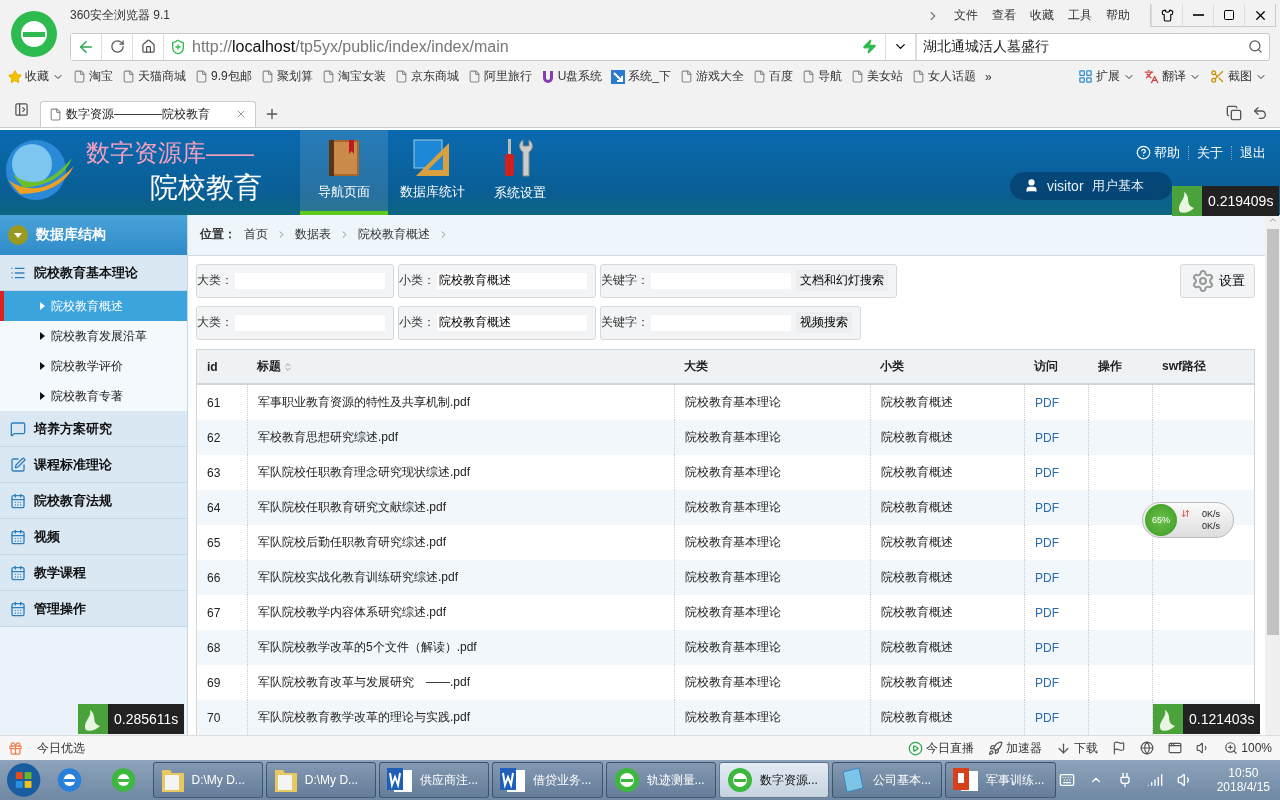 This screenshot has height=800, width=1280. Describe the element at coordinates (1118, 16) in the screenshot. I see `menu-item: 帮助` at that location.